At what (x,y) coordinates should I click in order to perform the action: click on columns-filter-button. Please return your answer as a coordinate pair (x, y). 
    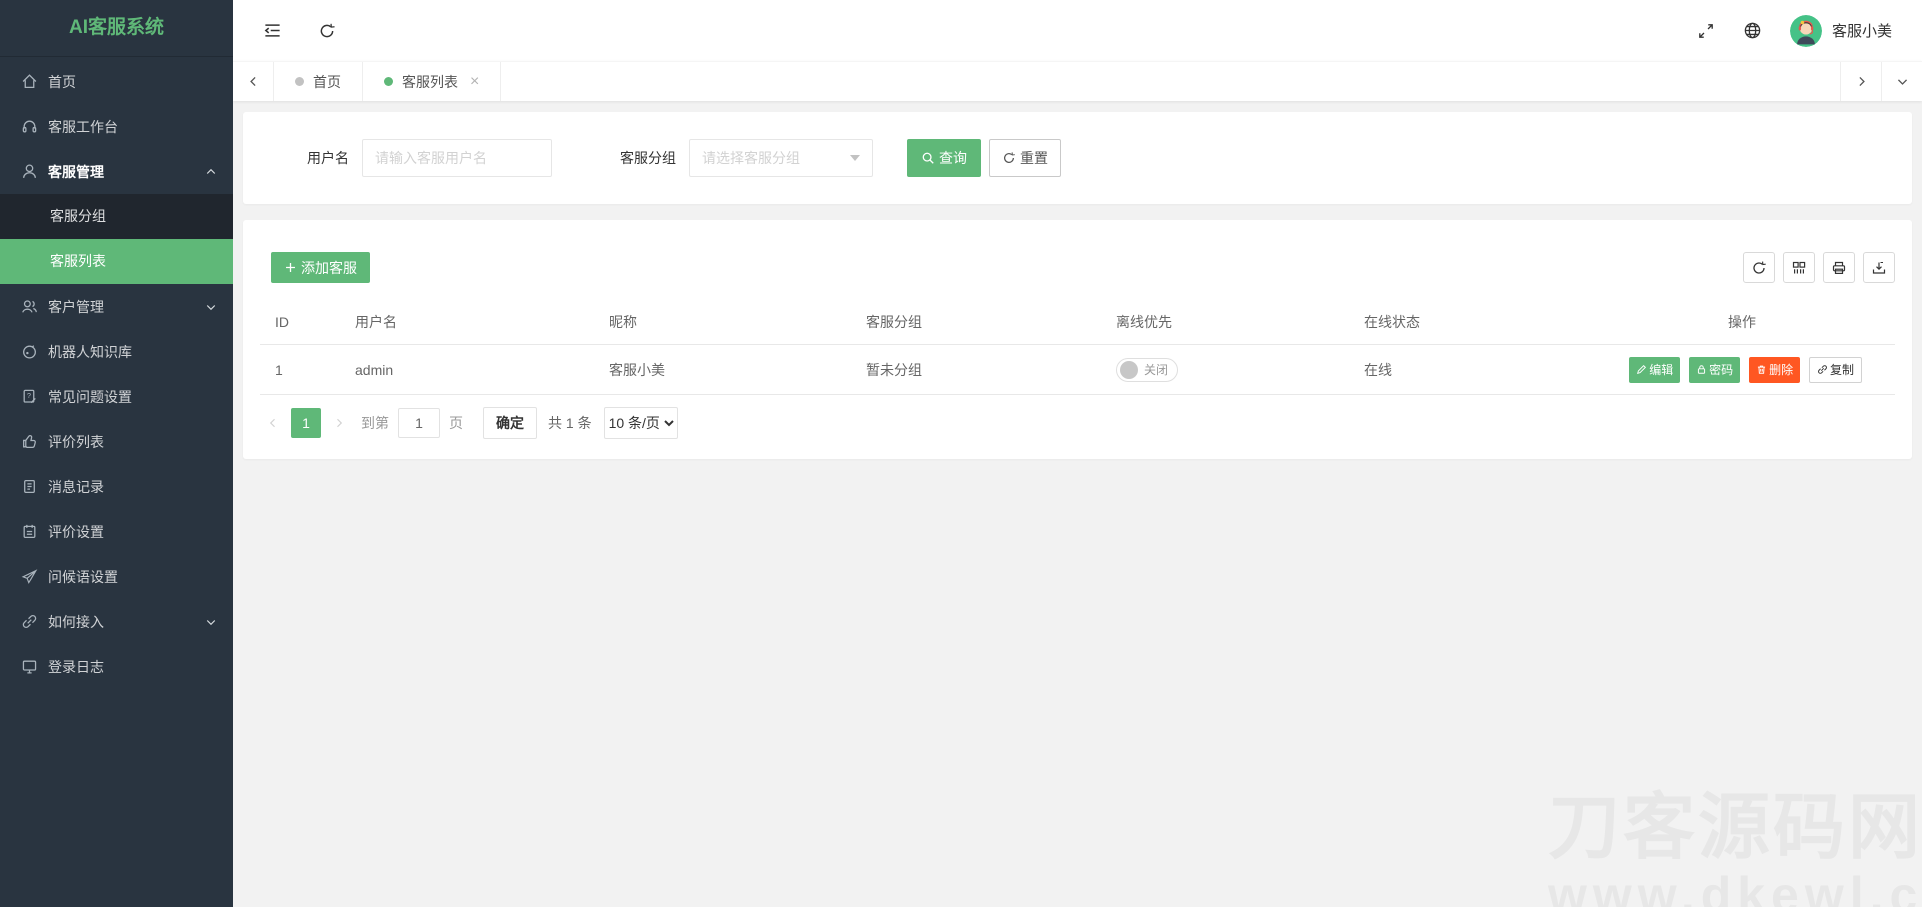
    Looking at the image, I should click on (1799, 267).